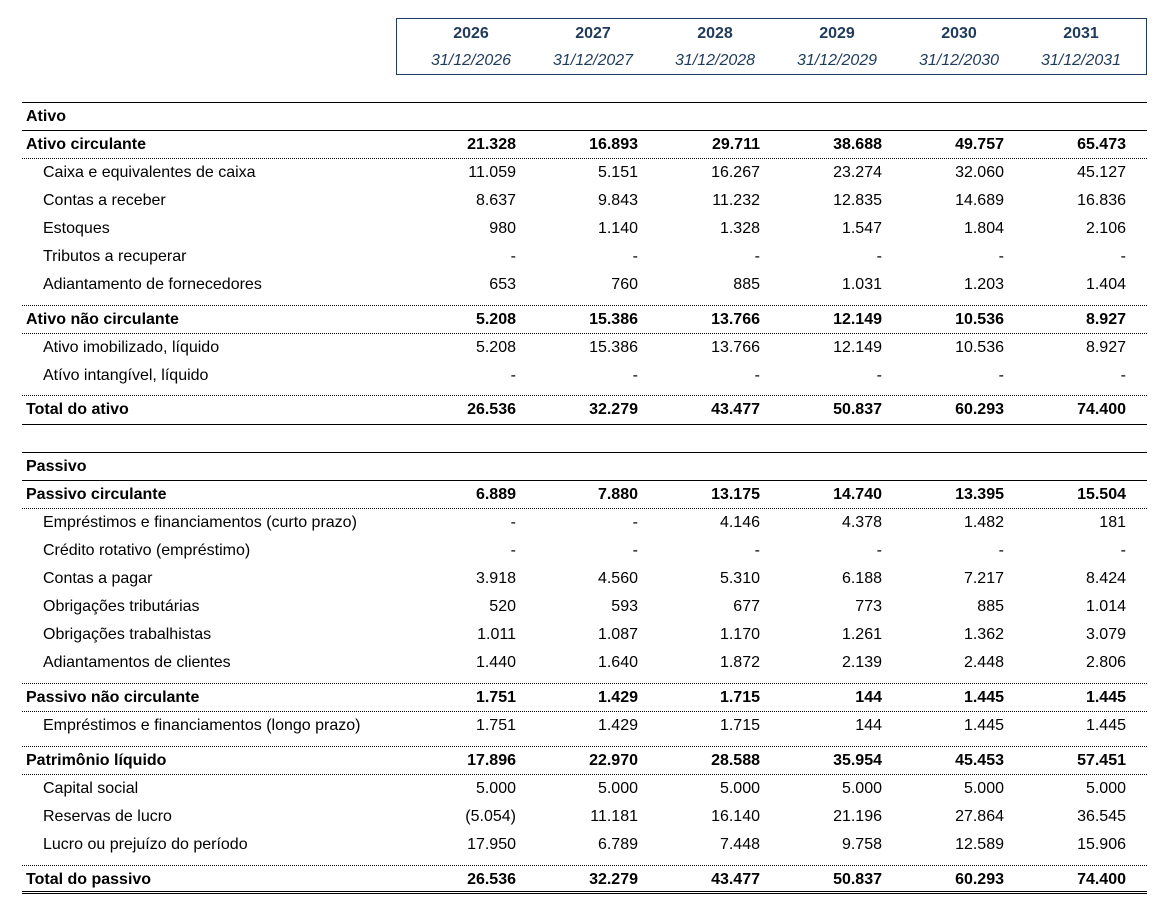 The image size is (1168, 913). What do you see at coordinates (736, 200) in the screenshot?
I see `cell-value: 11.232` at bounding box center [736, 200].